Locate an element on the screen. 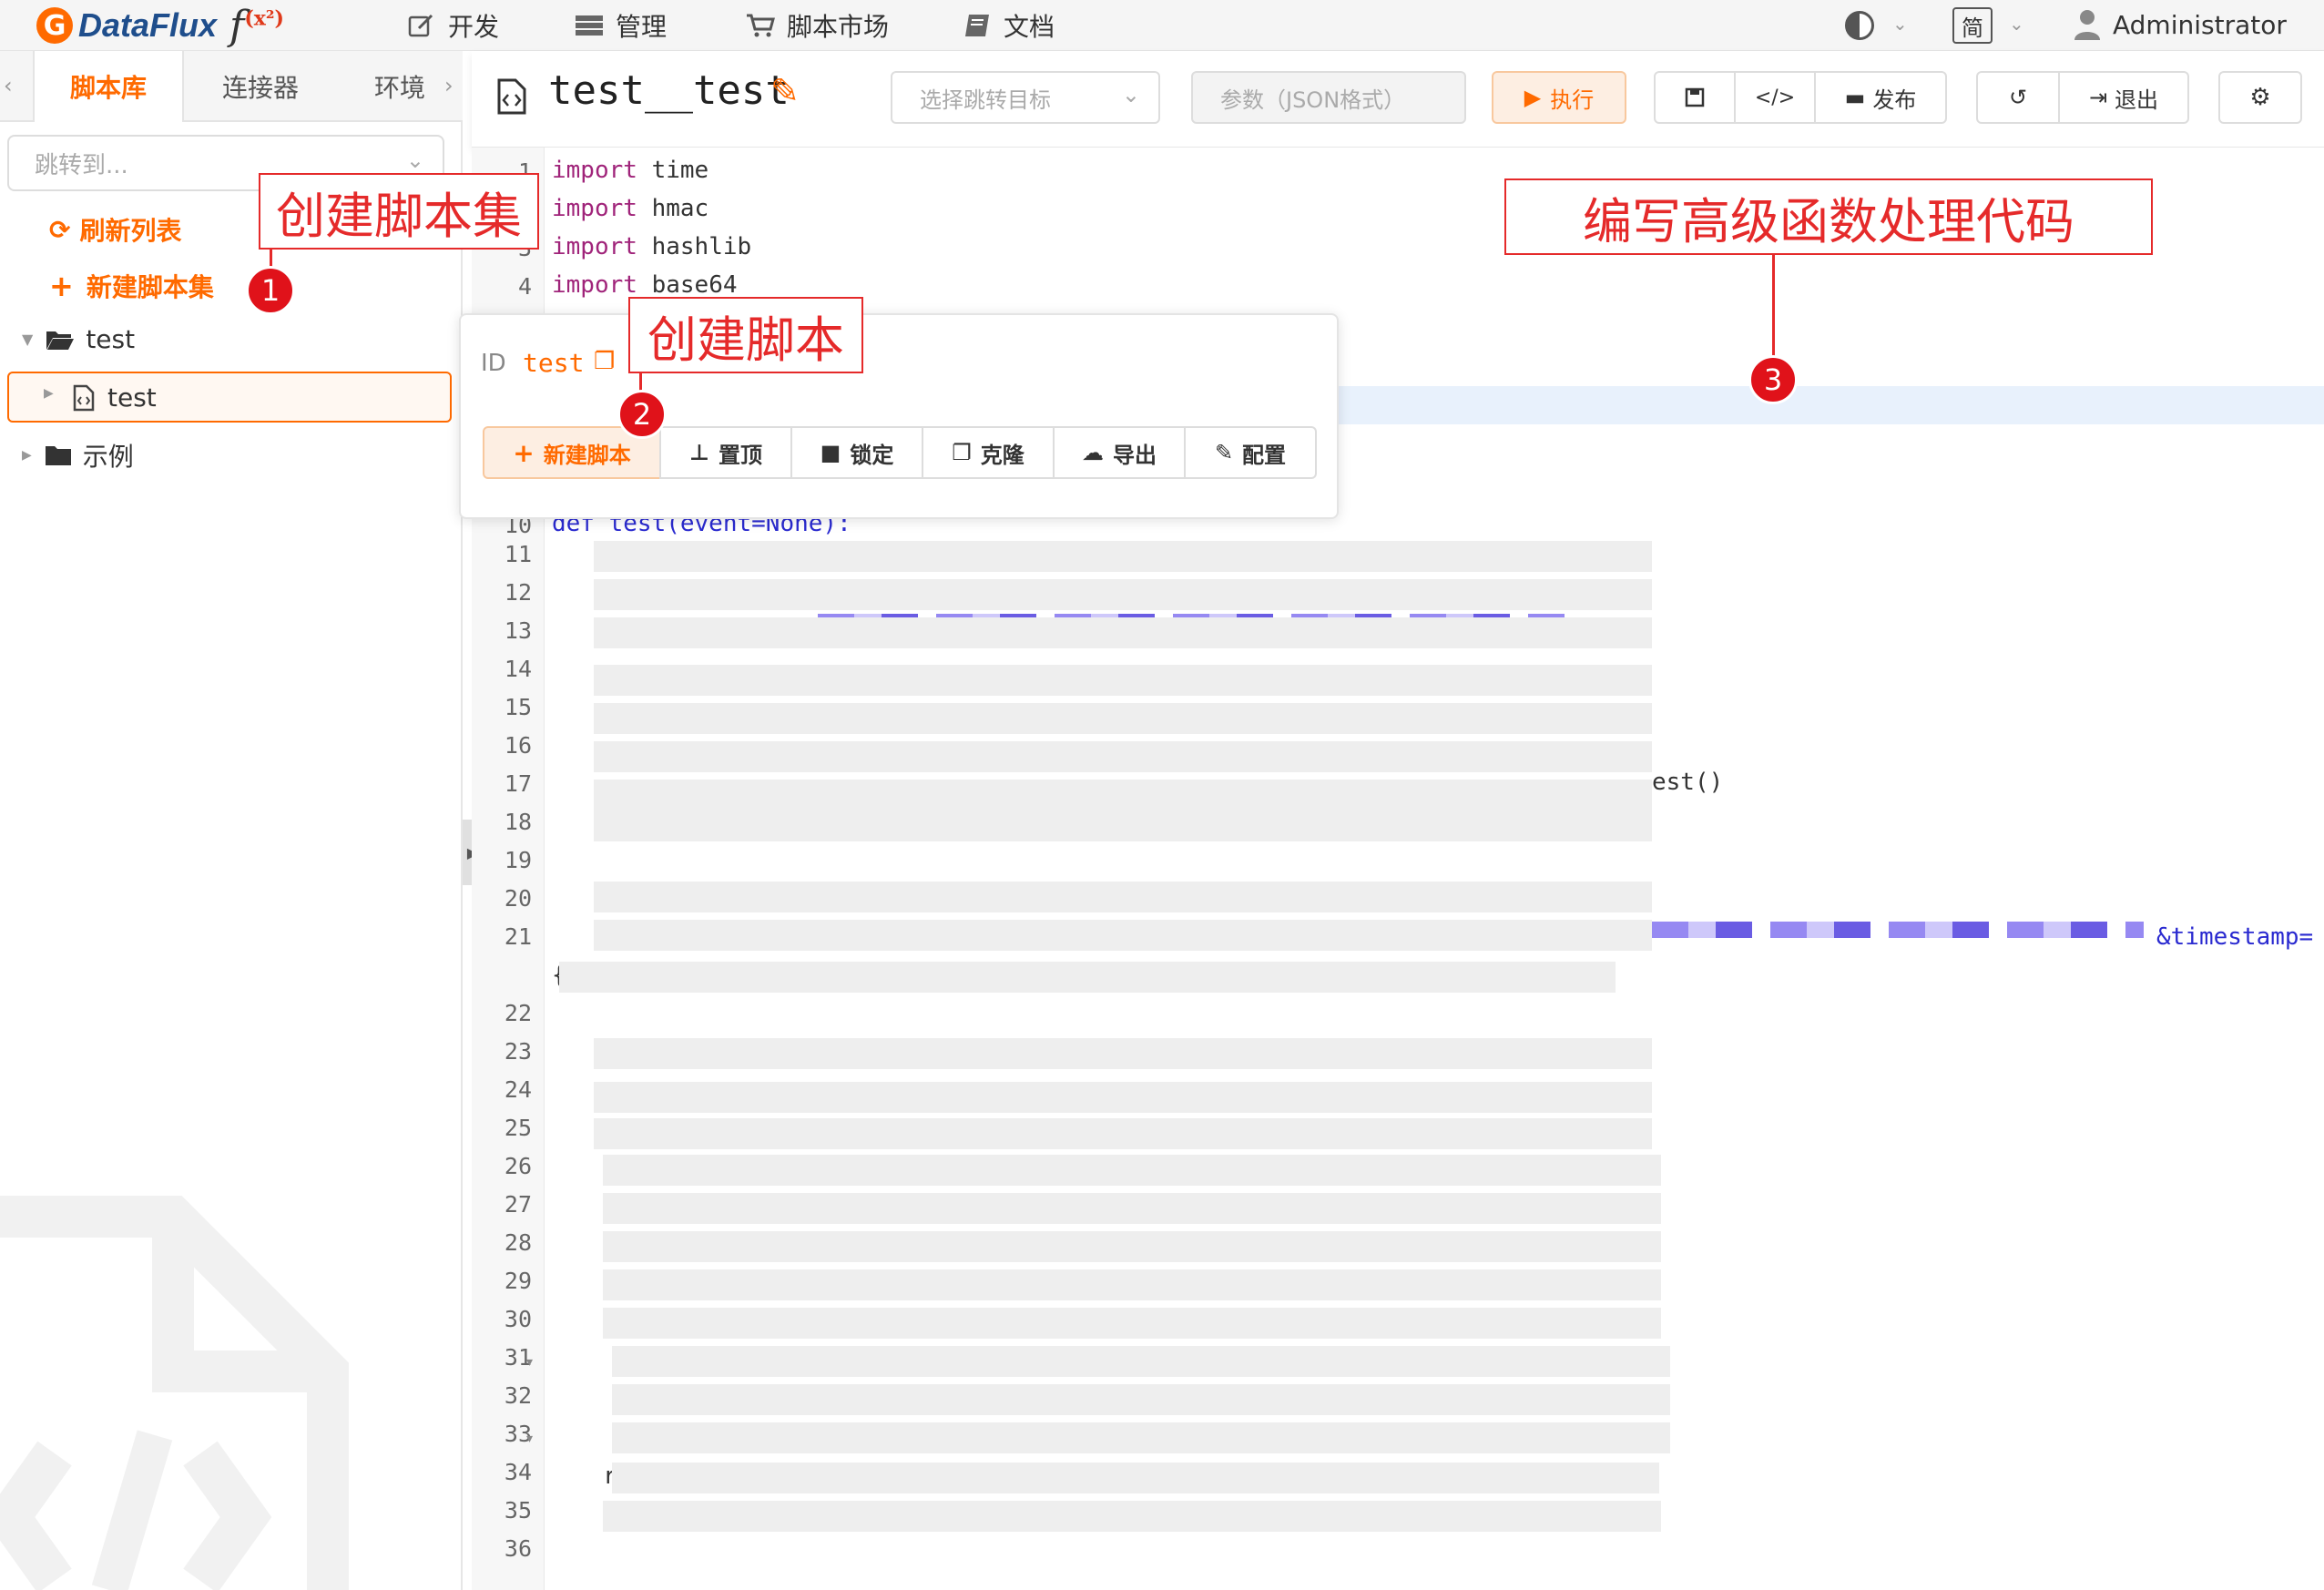 This screenshot has height=1590, width=2324. tab-script-lib: 脚本库 is located at coordinates (108, 86).